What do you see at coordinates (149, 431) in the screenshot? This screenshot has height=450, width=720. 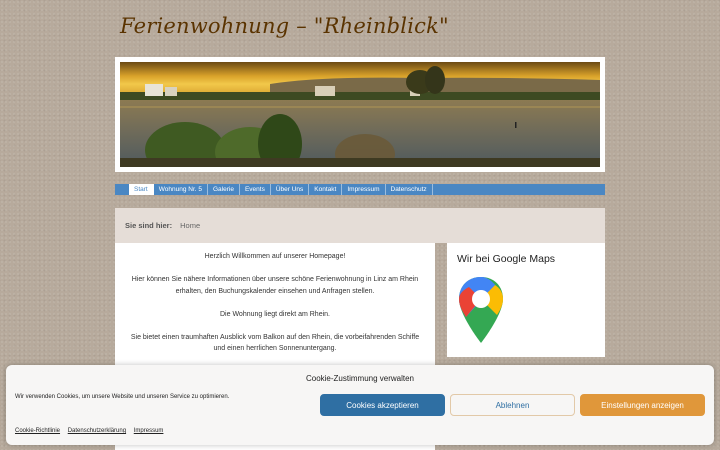 I see `imprint-link: Impressum` at bounding box center [149, 431].